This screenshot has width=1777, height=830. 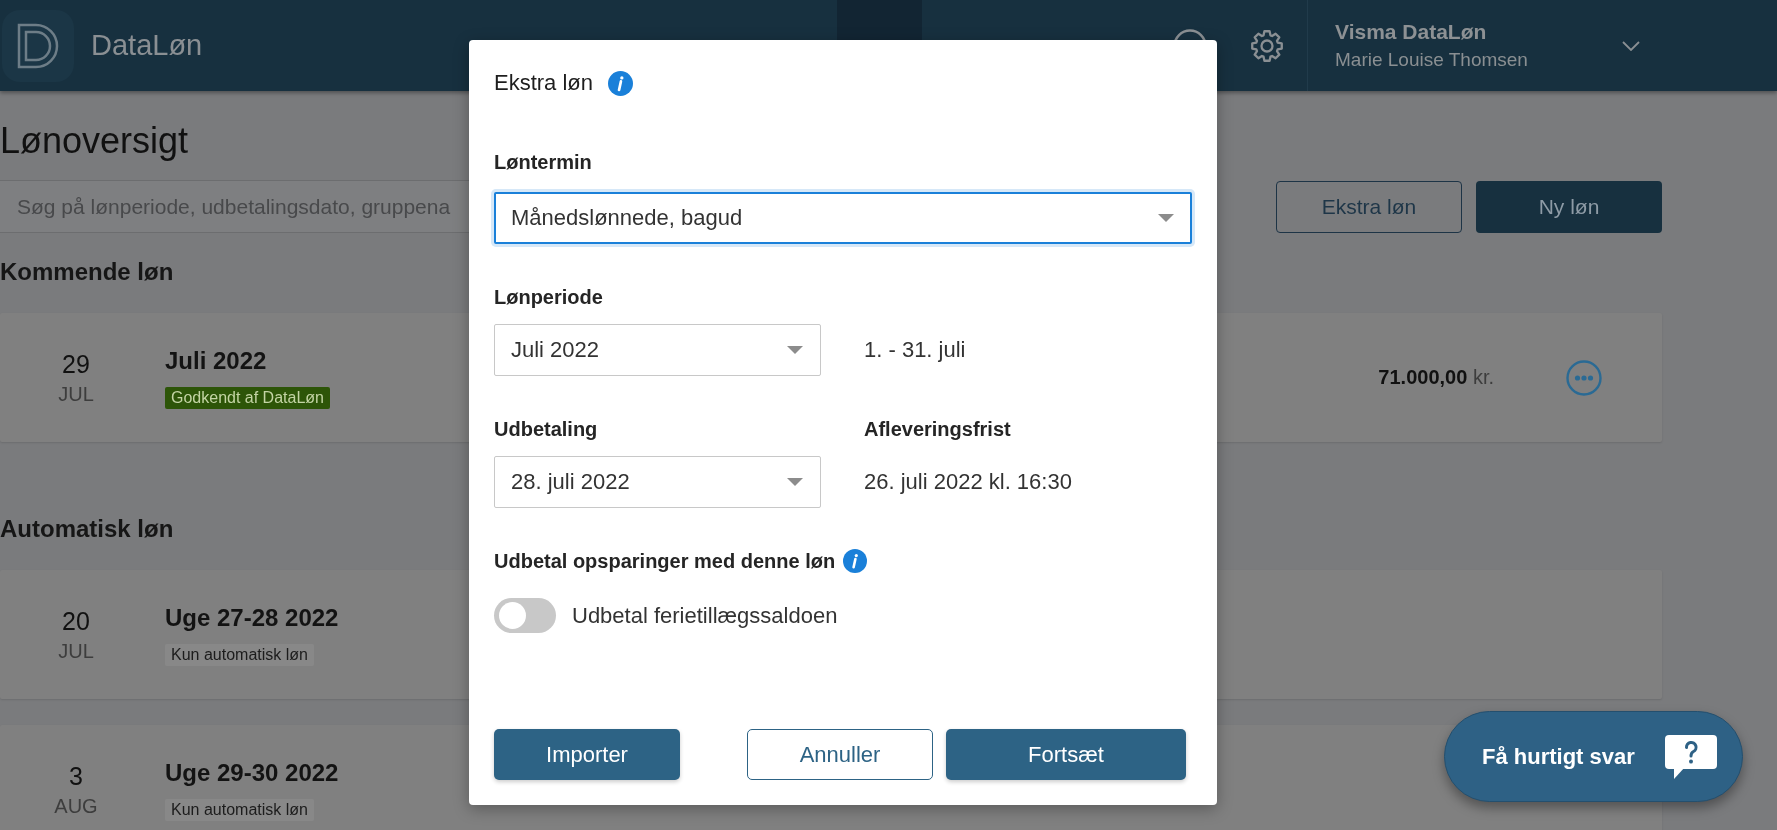 I want to click on section-title: Kommende løn, so click(x=87, y=272).